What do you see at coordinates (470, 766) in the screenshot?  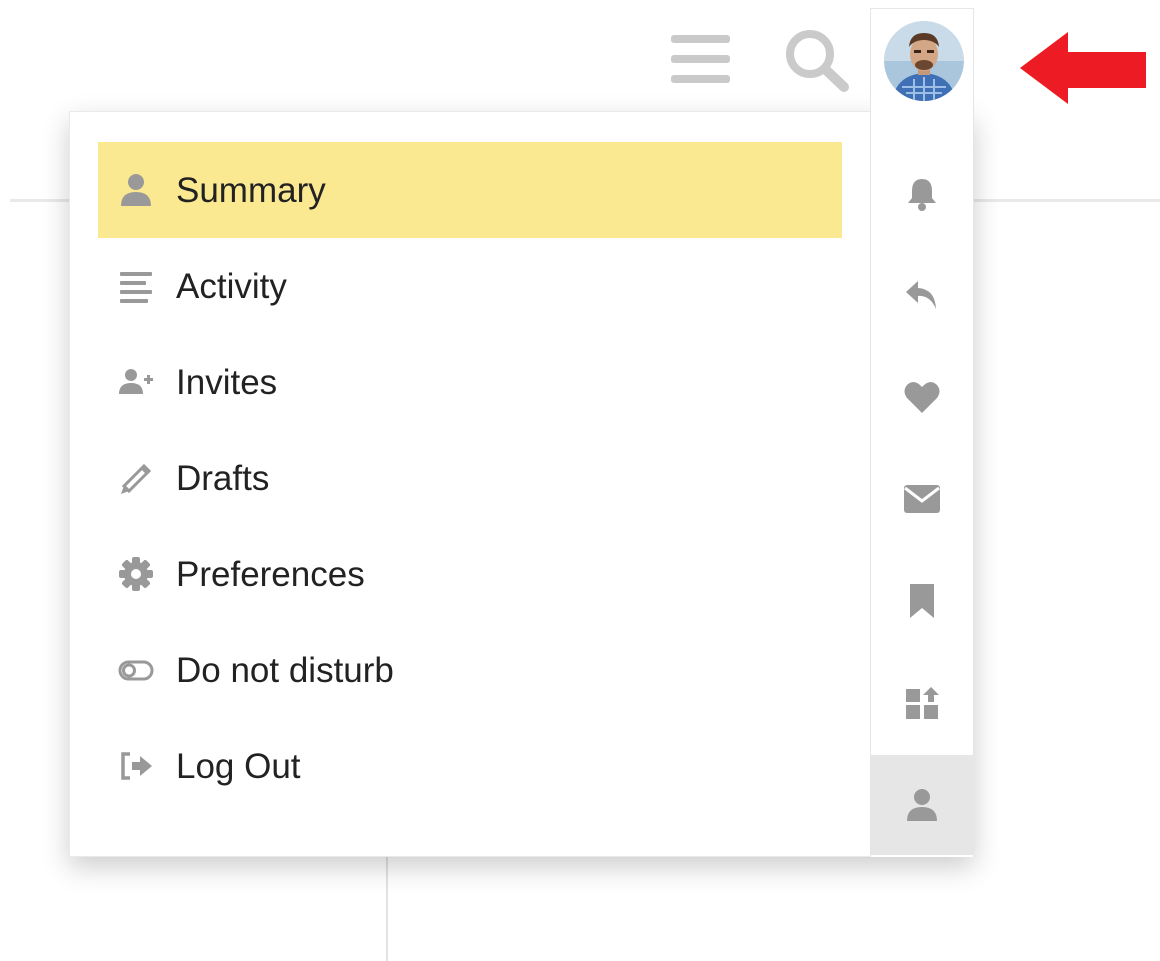 I see `menu-item-log-out: Log Out` at bounding box center [470, 766].